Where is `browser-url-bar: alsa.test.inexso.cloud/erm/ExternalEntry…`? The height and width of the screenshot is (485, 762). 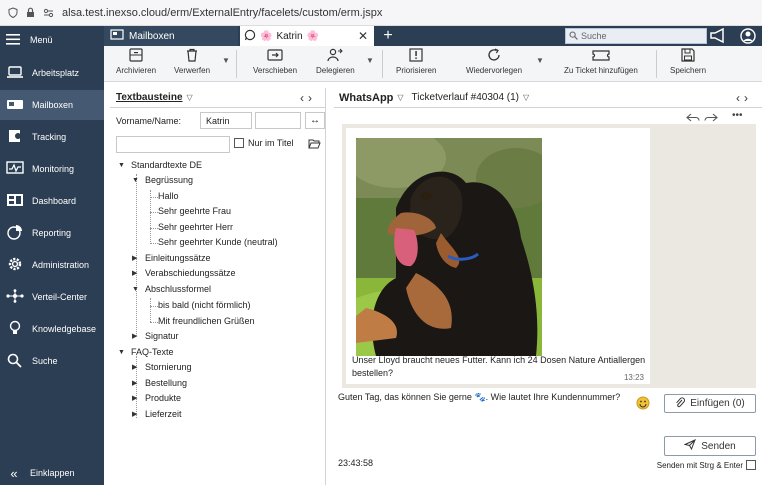
browser-url-bar: alsa.test.inexso.cloud/erm/ExternalEntry… is located at coordinates (381, 13).